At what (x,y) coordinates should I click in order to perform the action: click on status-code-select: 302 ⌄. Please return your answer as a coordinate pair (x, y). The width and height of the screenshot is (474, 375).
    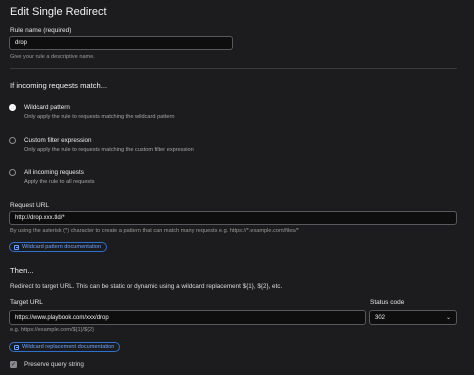
    Looking at the image, I should click on (413, 317).